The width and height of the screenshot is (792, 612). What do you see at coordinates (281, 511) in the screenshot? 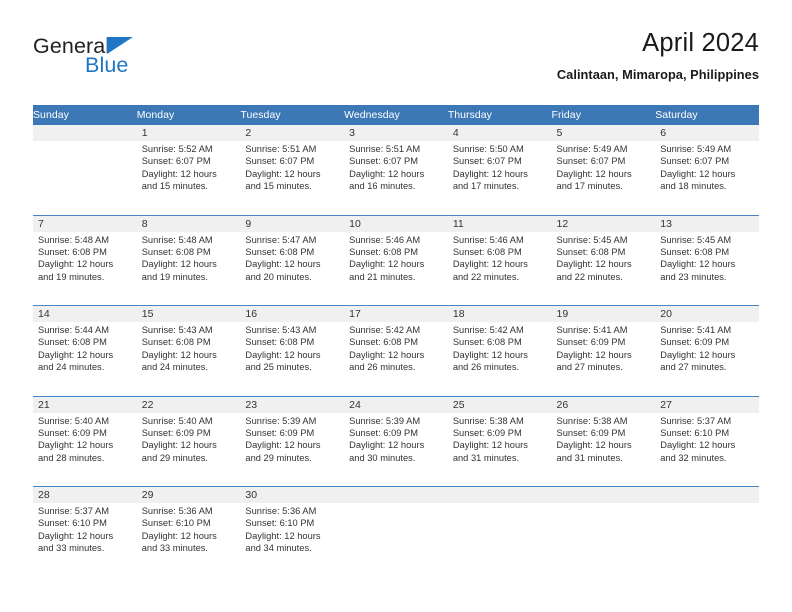
I see `sunrise-text: Sunrise: 5:36 AM` at bounding box center [281, 511].